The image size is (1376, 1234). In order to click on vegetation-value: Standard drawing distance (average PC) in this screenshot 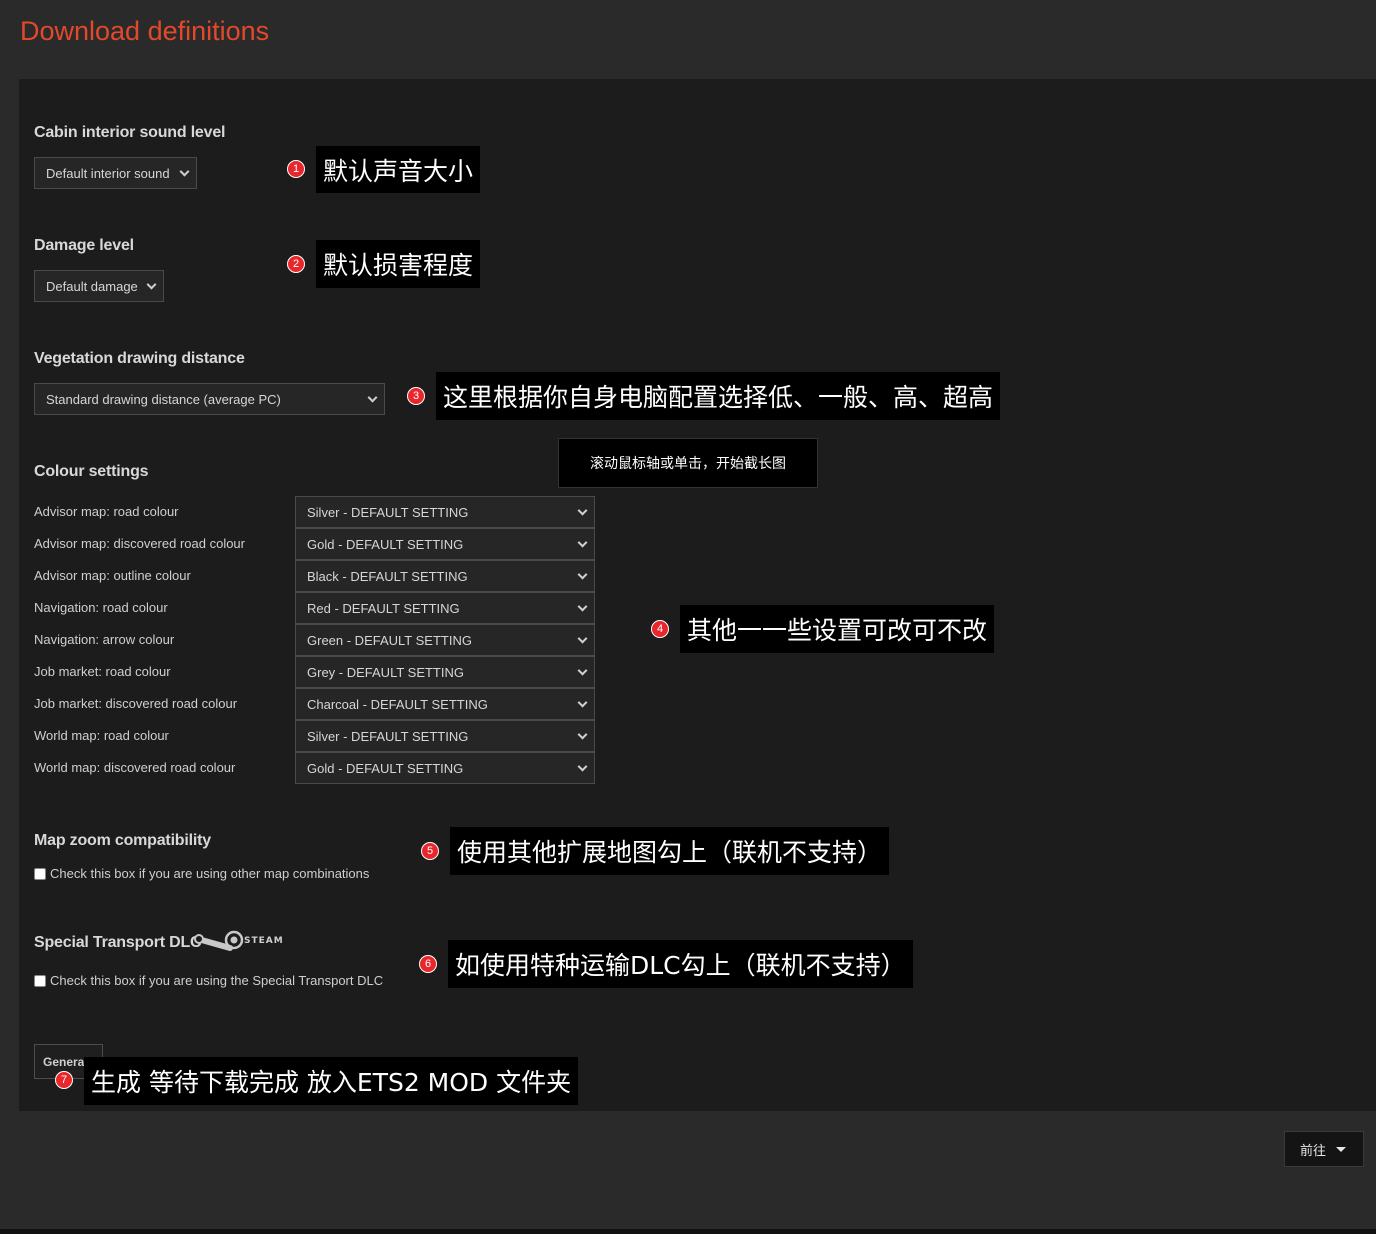, I will do `click(163, 399)`.